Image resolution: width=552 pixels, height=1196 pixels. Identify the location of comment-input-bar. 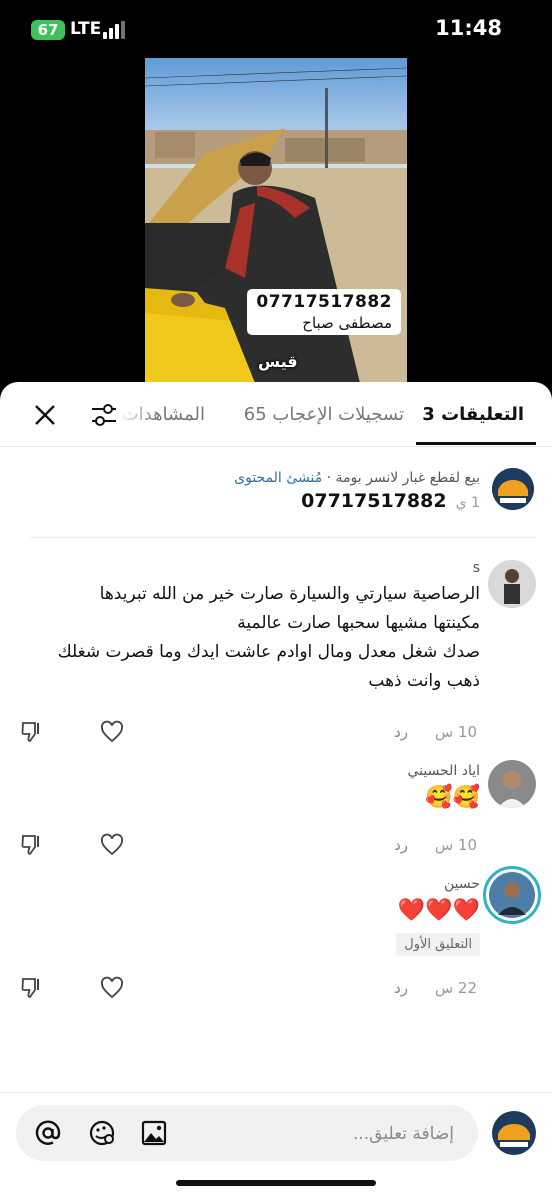
(276, 1144).